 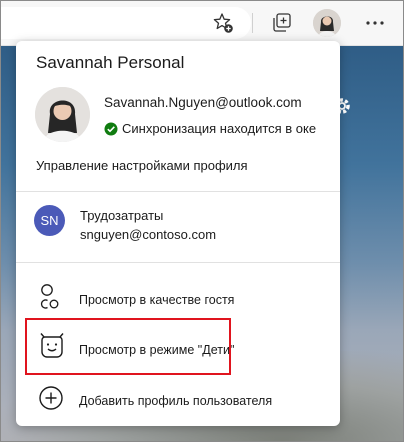 What do you see at coordinates (203, 102) in the screenshot?
I see `profile-email: Savannah.Nguyen@outlook.com` at bounding box center [203, 102].